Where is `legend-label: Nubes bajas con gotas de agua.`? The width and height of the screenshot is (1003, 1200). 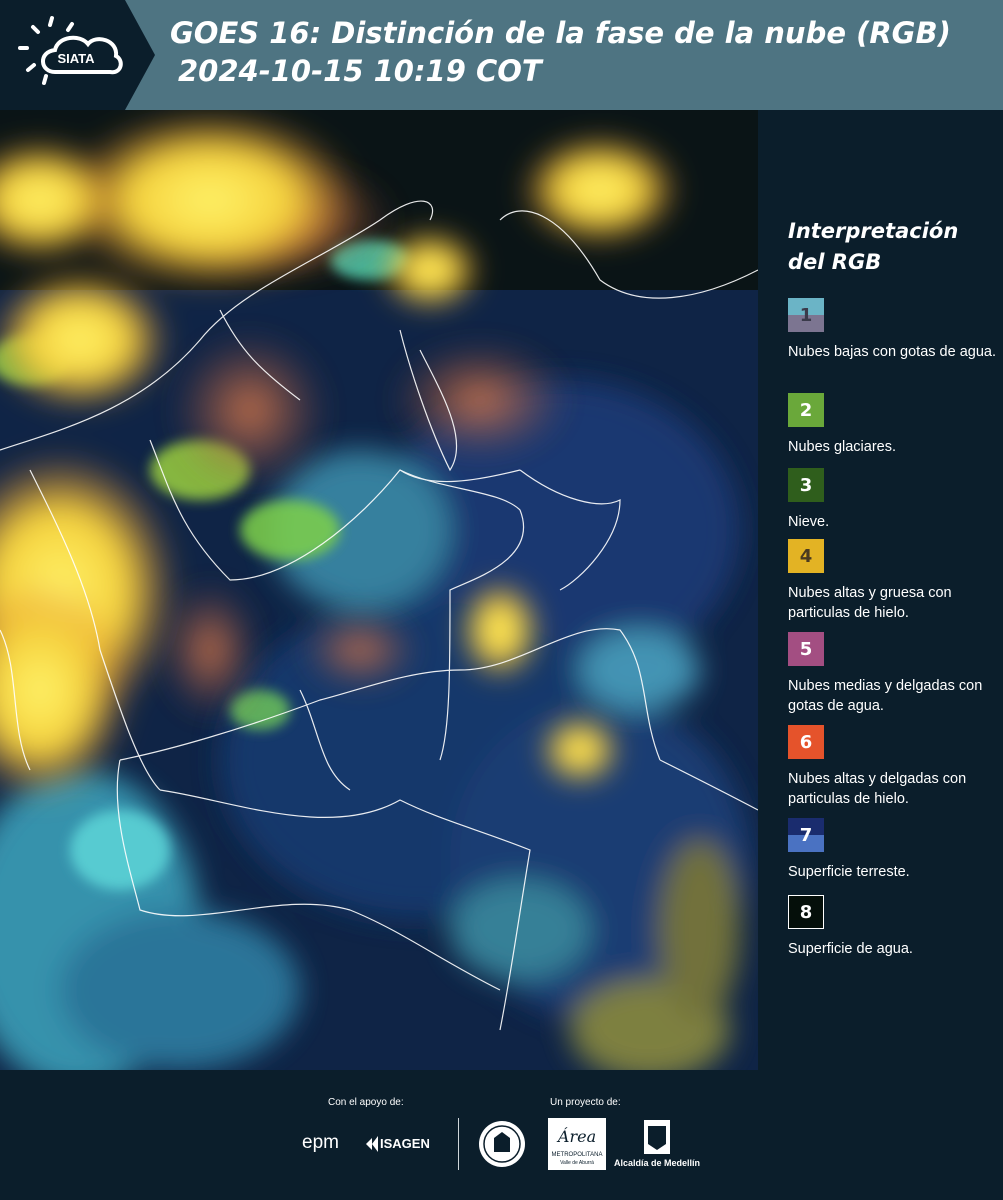 legend-label: Nubes bajas con gotas de agua. is located at coordinates (892, 352).